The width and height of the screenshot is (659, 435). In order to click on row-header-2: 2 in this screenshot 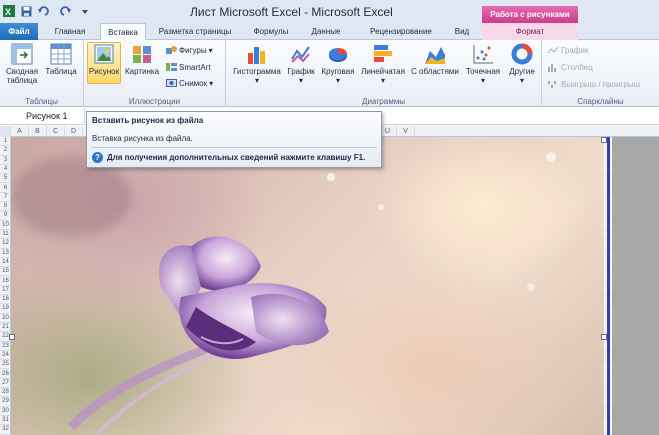, I will do `click(5, 151)`.